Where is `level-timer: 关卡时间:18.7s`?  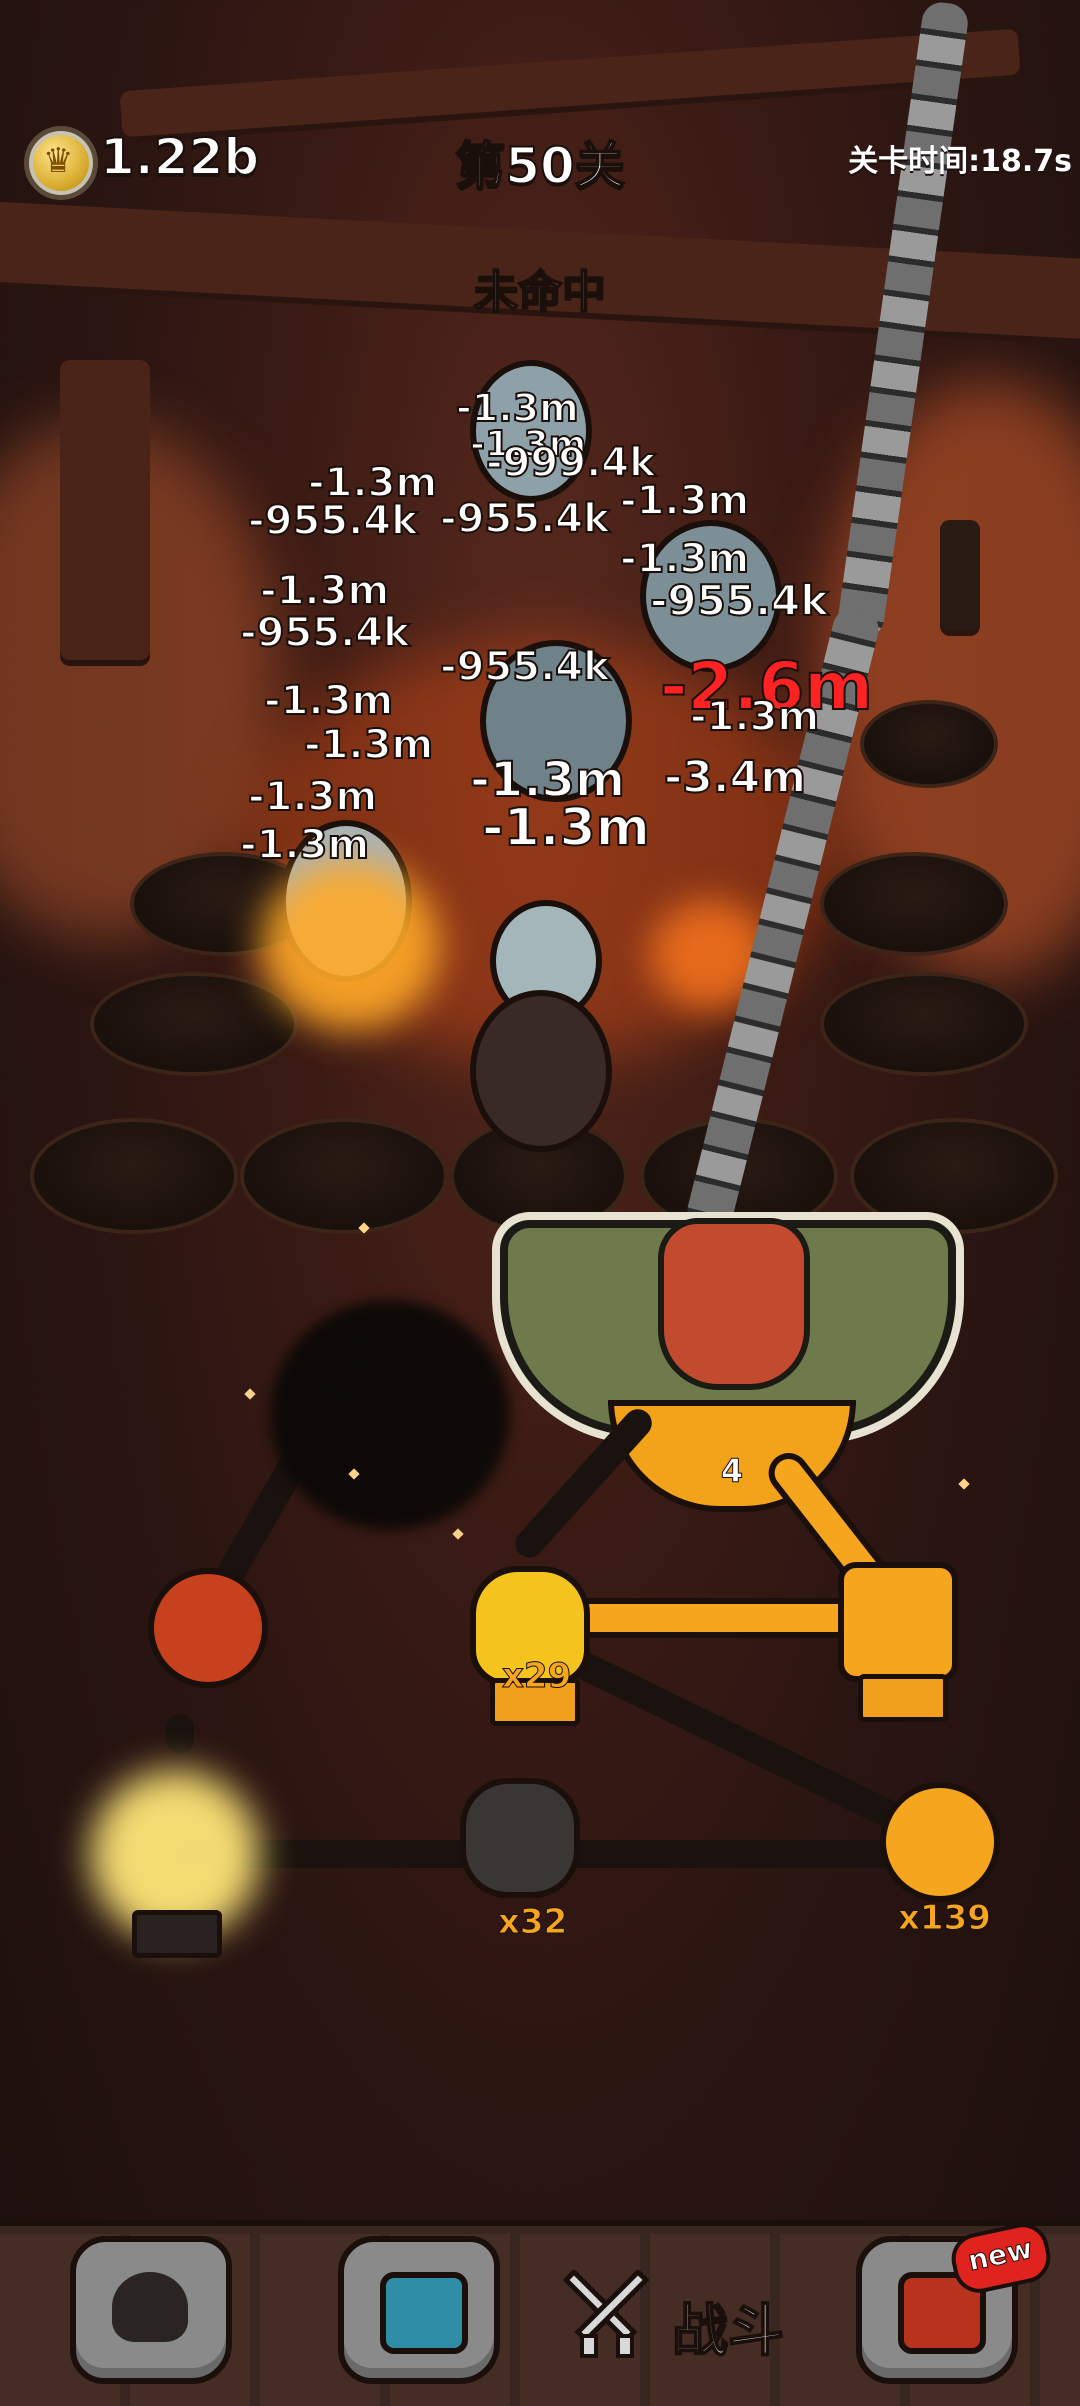
level-timer: 关卡时间:18.7s is located at coordinates (960, 161).